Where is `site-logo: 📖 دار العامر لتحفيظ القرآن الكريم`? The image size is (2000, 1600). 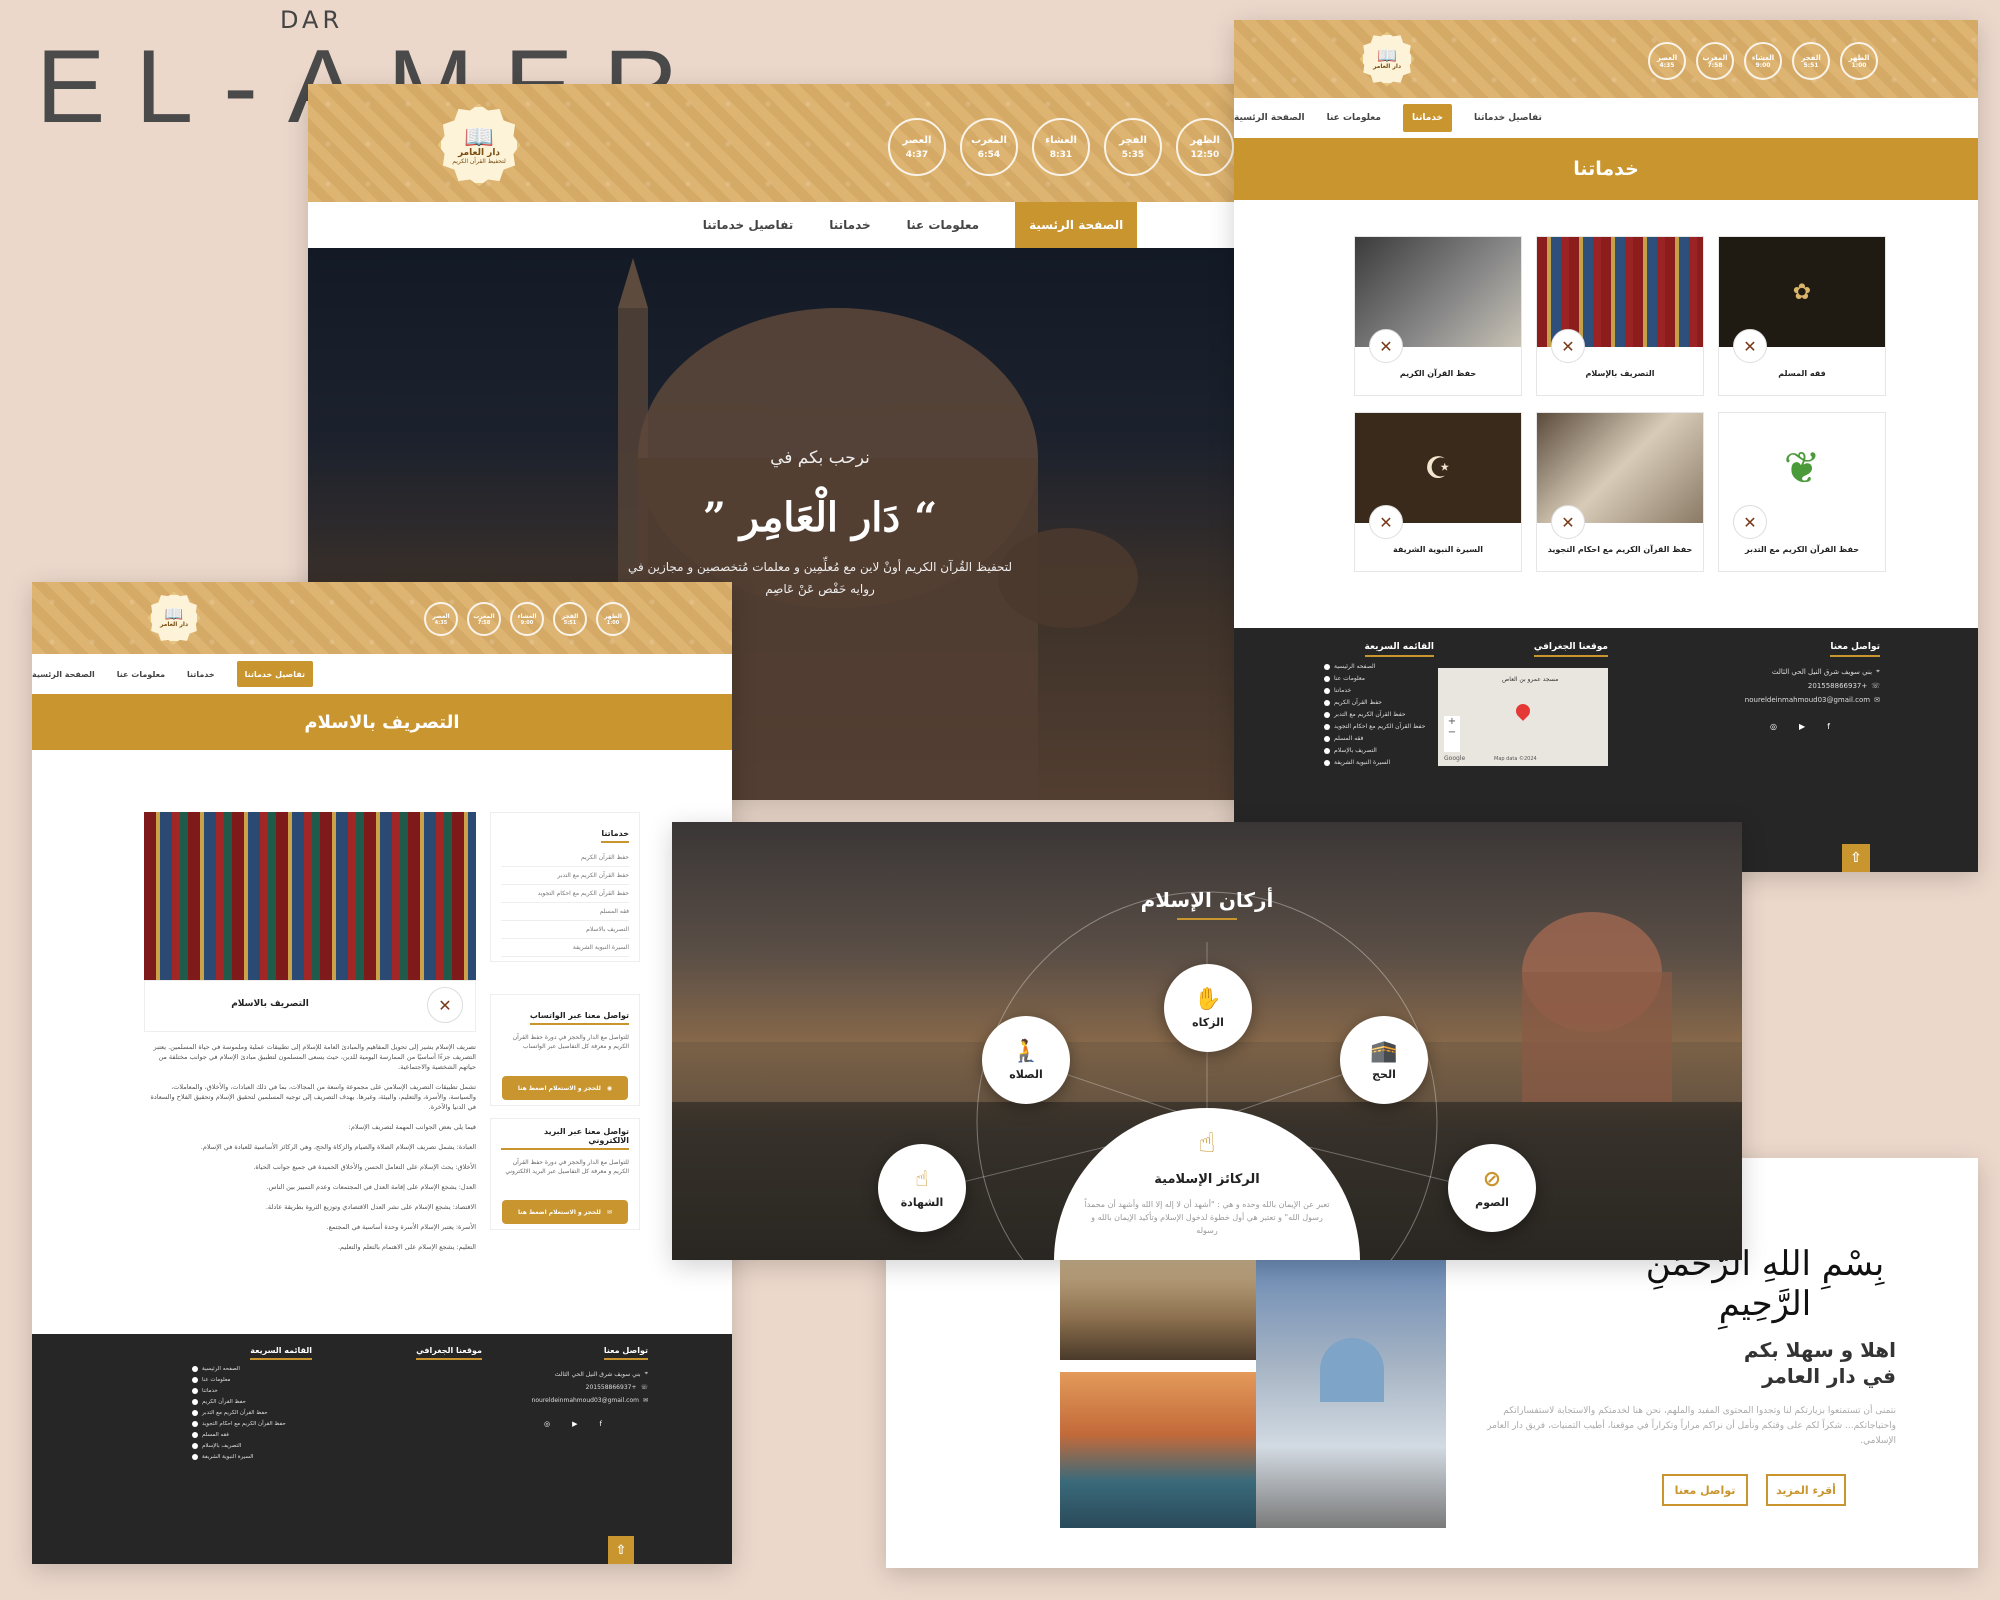 site-logo: 📖 دار العامر لتحفيظ القرآن الكريم is located at coordinates (479, 145).